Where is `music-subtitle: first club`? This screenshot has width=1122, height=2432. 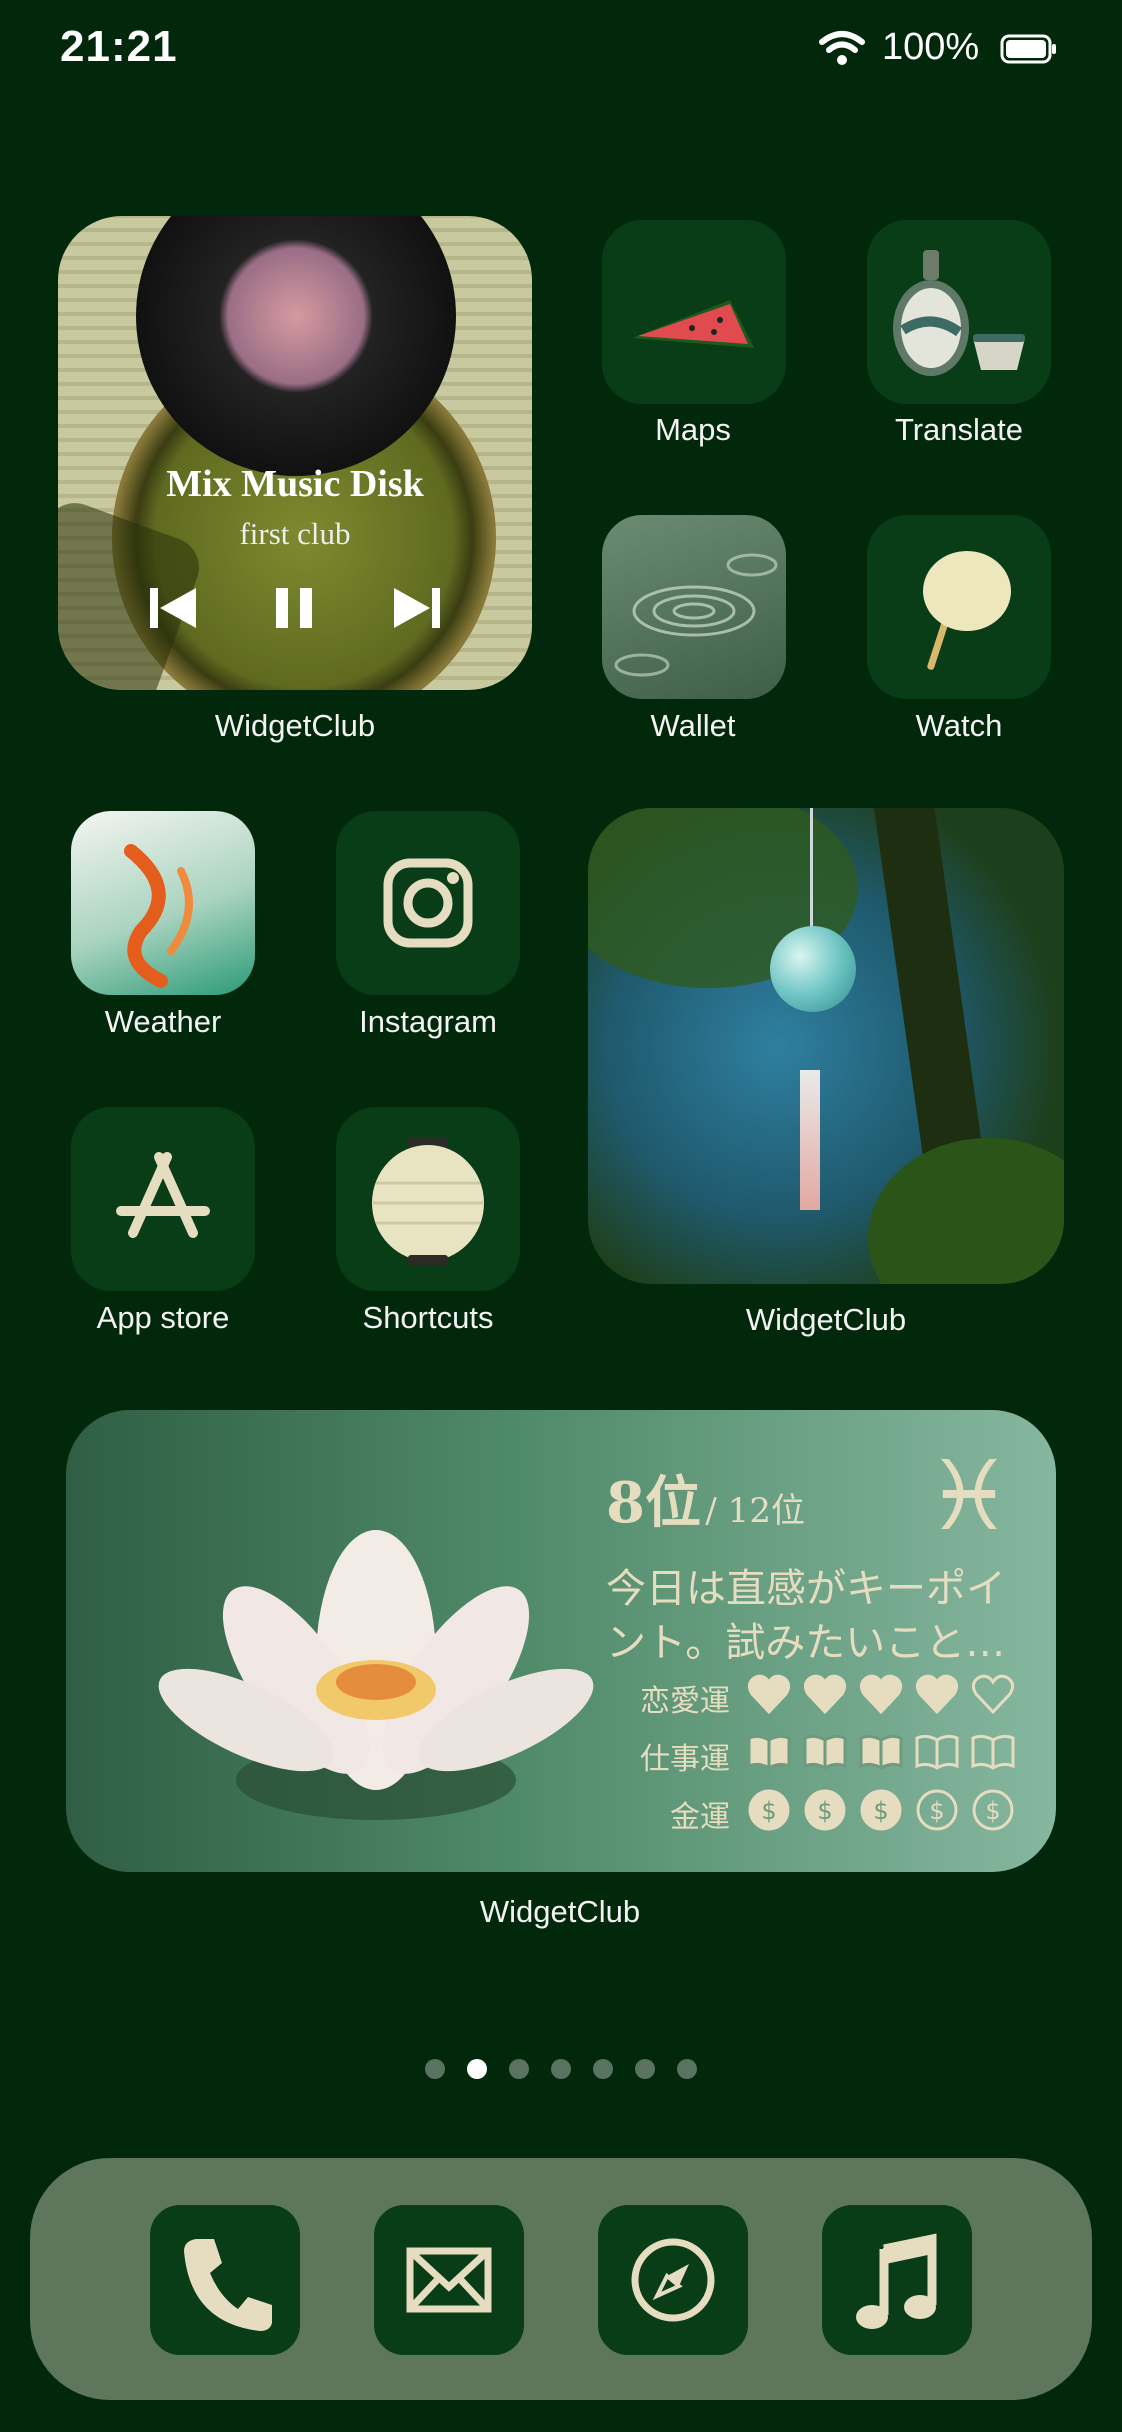
music-subtitle: first club is located at coordinates (295, 533).